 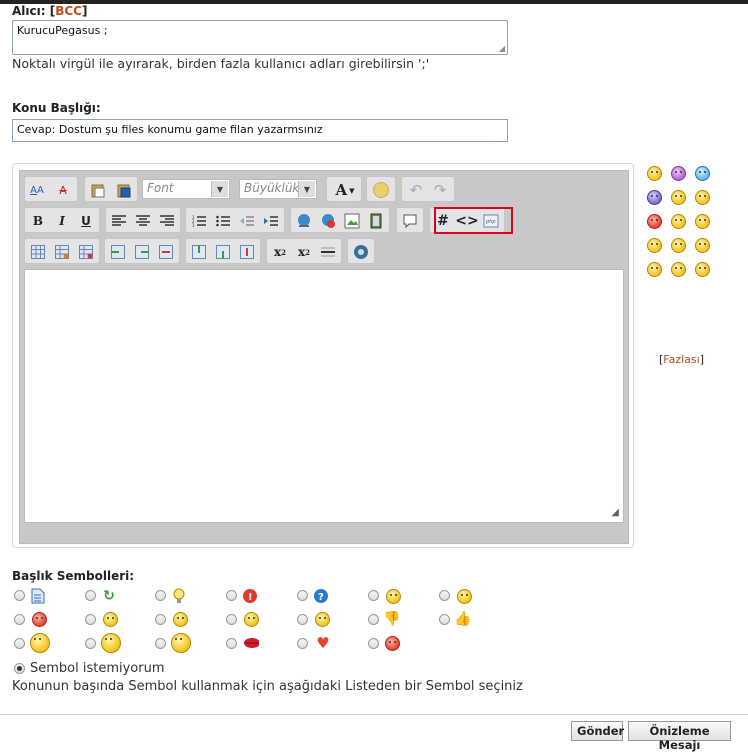 I want to click on smilie-laugh-icon, so click(x=654, y=245).